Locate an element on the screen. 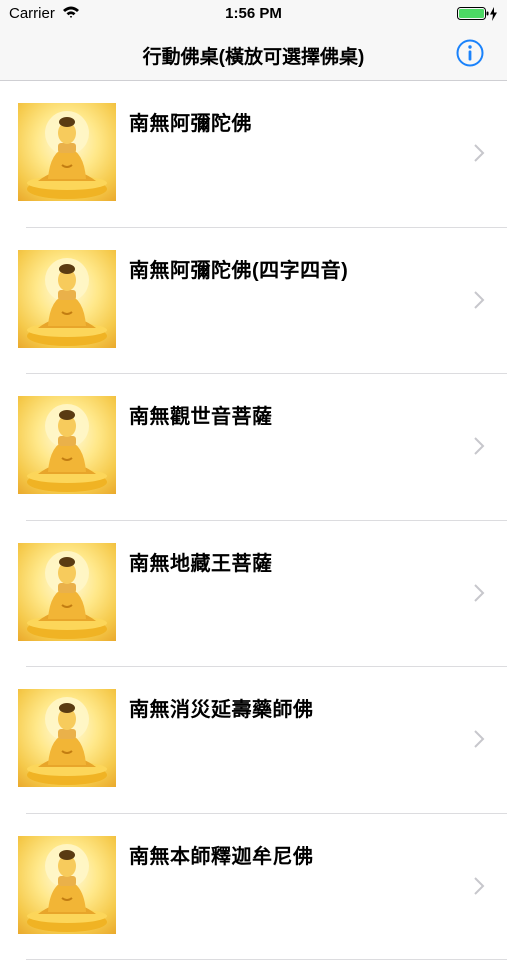  list-item-label: 南無消災延壽藥師佛 is located at coordinates (221, 707).